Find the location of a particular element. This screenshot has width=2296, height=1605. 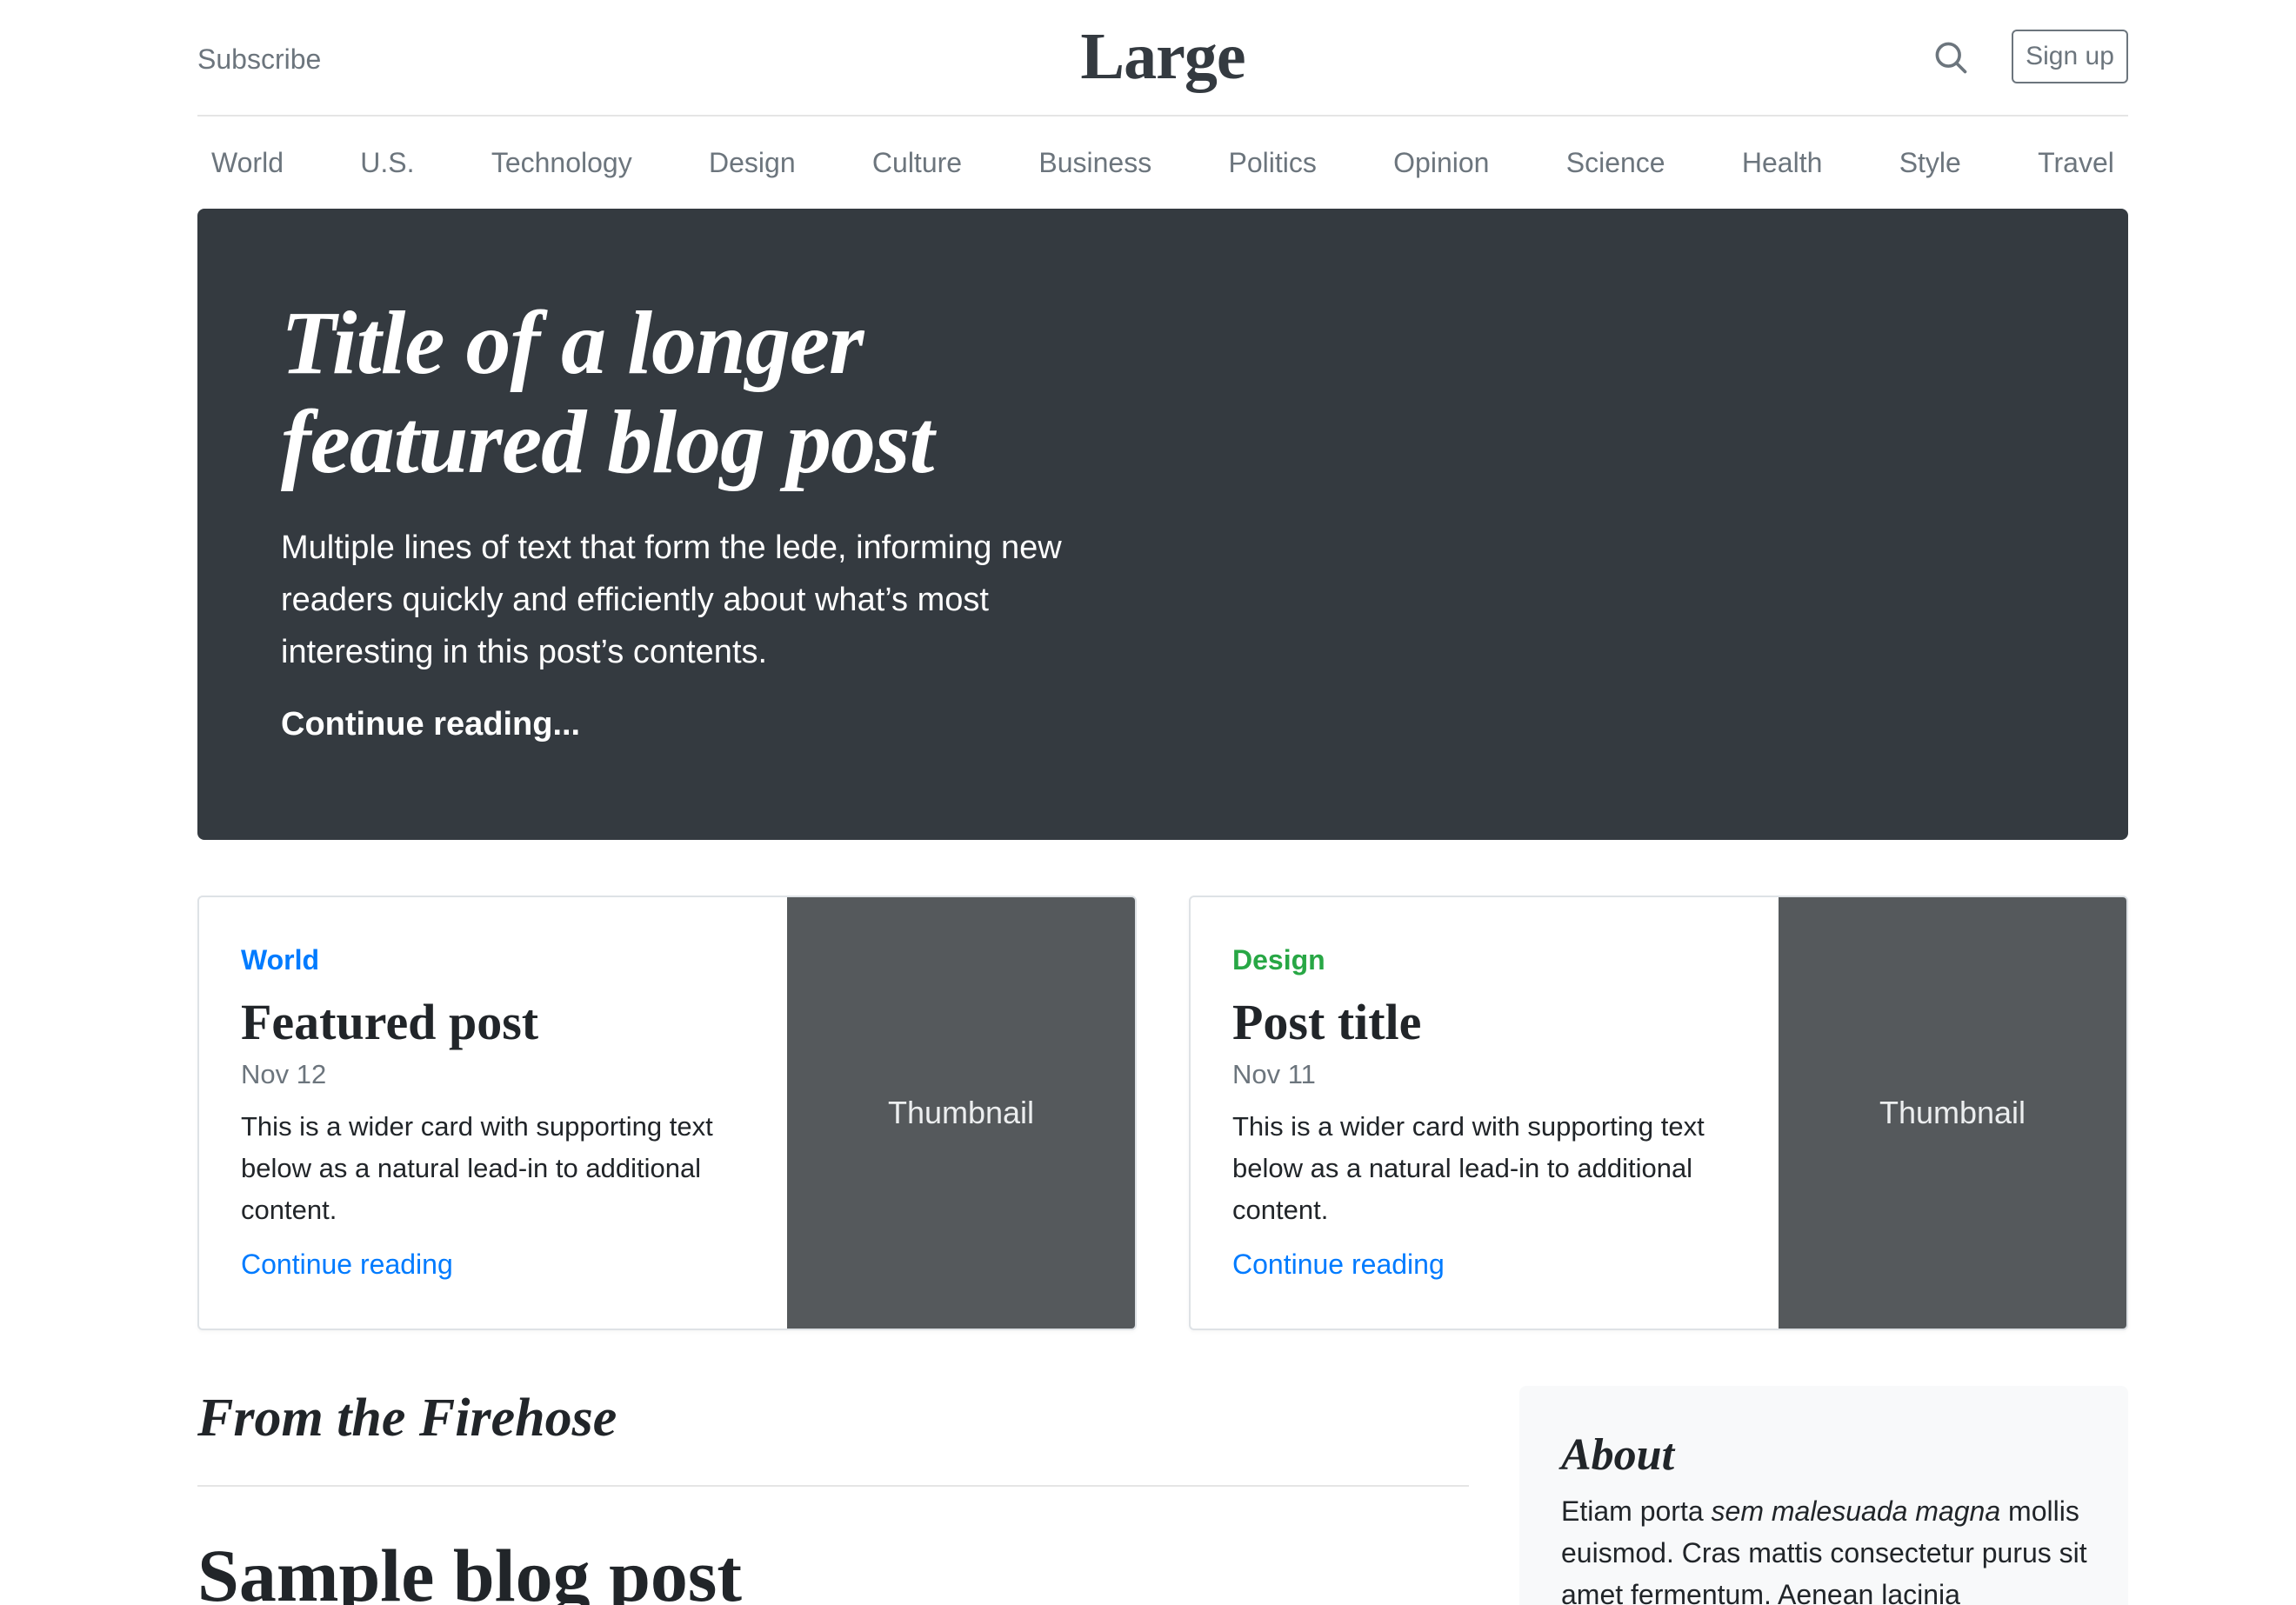

card-date: Nov 12 is located at coordinates (284, 1074).